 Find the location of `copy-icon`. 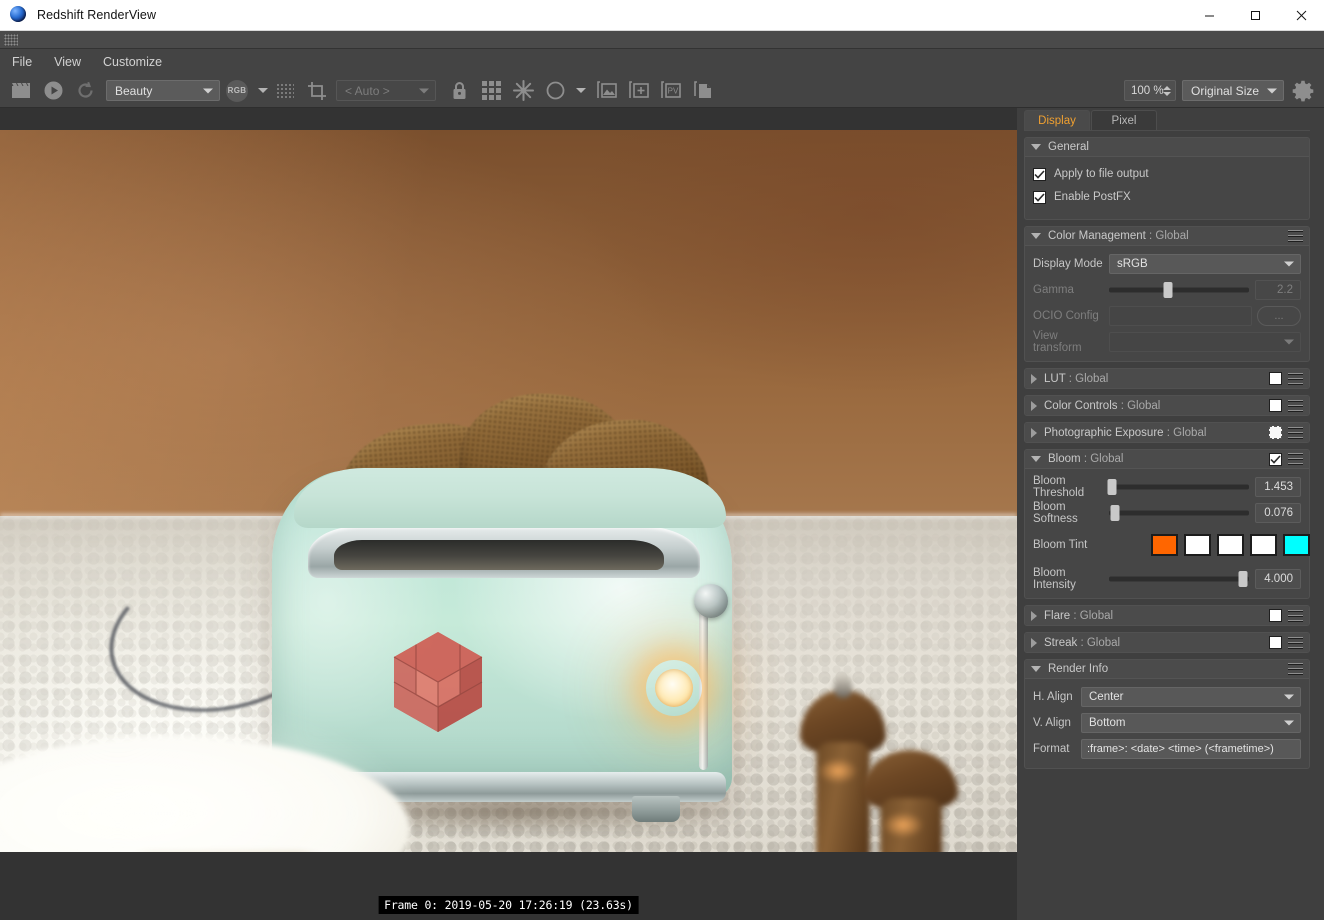

copy-icon is located at coordinates (703, 91).